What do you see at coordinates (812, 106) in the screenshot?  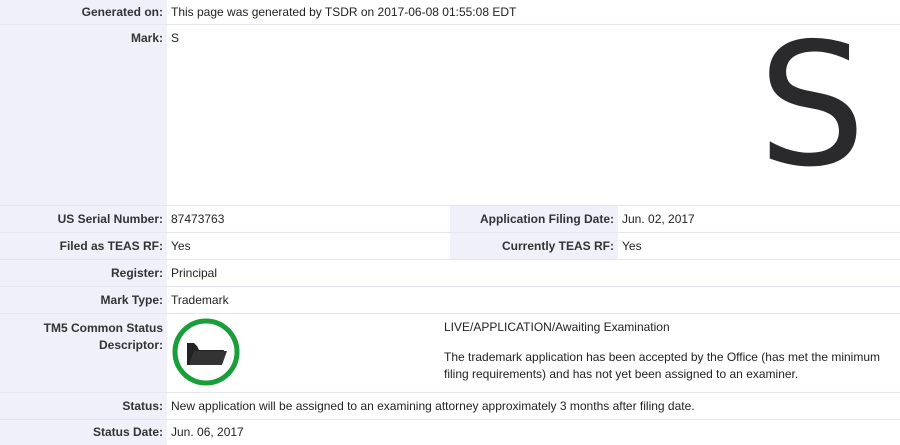 I see `mark-image: S` at bounding box center [812, 106].